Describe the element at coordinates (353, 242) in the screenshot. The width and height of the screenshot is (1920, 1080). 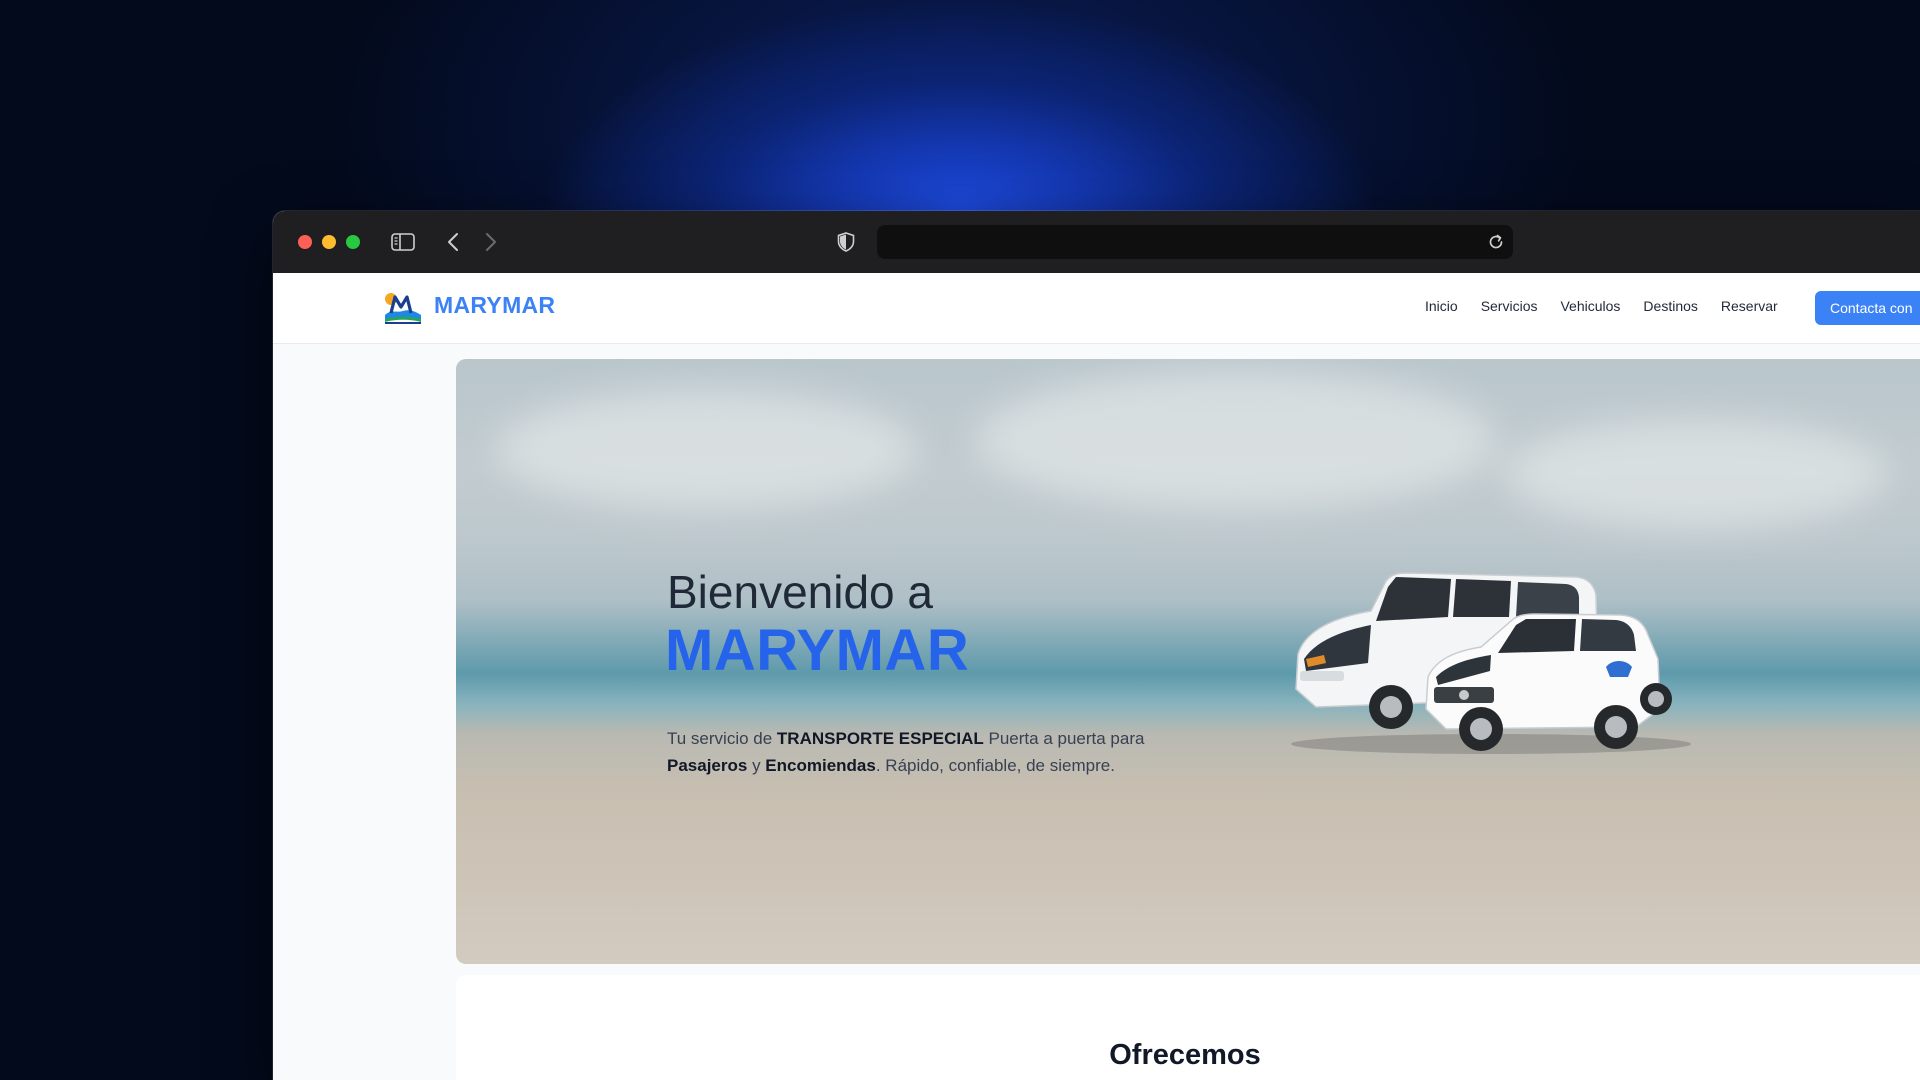
I see `zoom-window-button` at that location.